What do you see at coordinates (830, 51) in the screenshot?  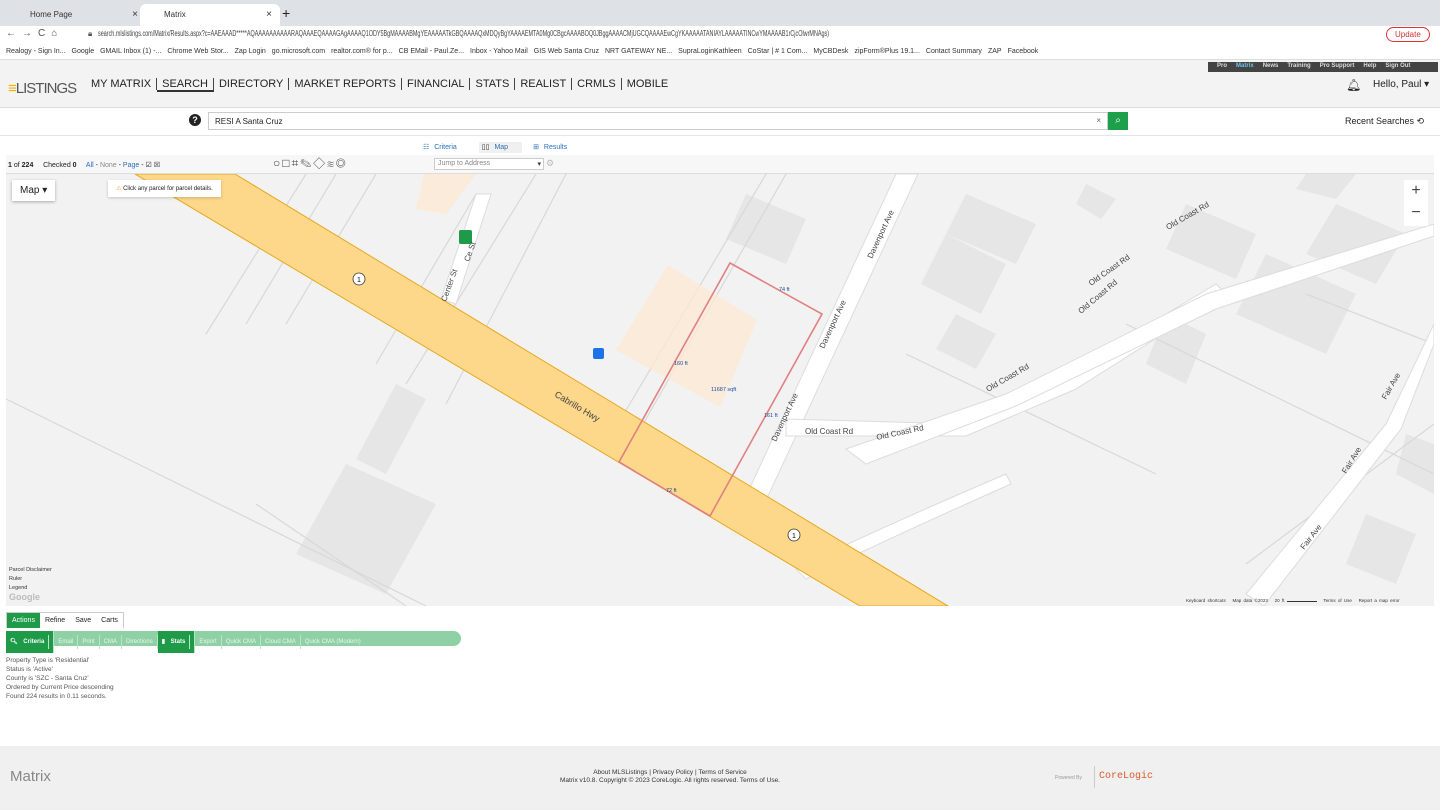 I see `bookmark: MyCBDesk` at bounding box center [830, 51].